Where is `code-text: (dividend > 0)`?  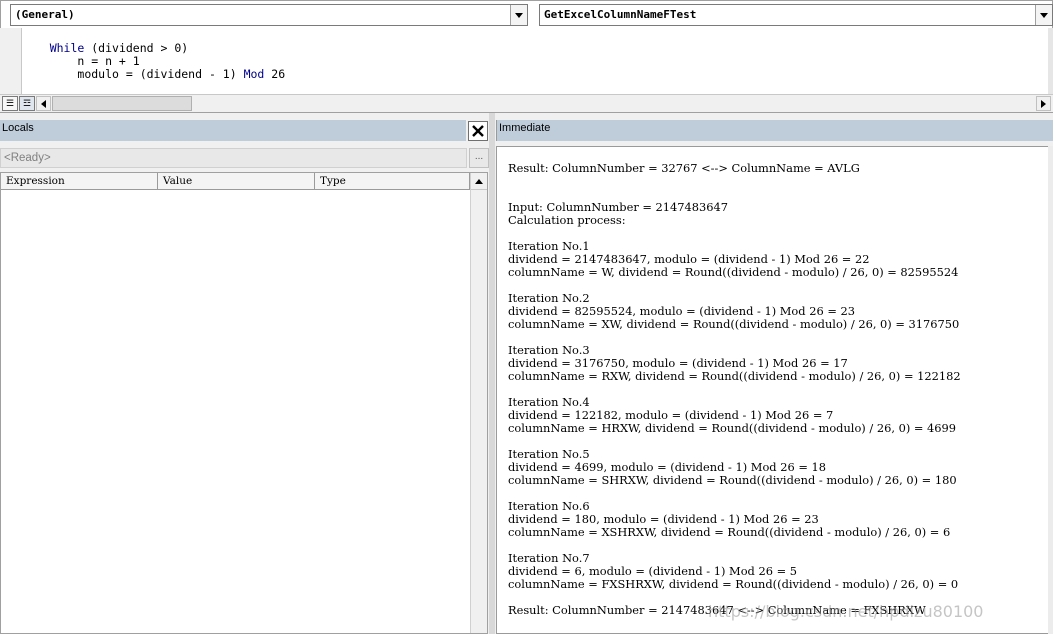
code-text: (dividend > 0) is located at coordinates (136, 48).